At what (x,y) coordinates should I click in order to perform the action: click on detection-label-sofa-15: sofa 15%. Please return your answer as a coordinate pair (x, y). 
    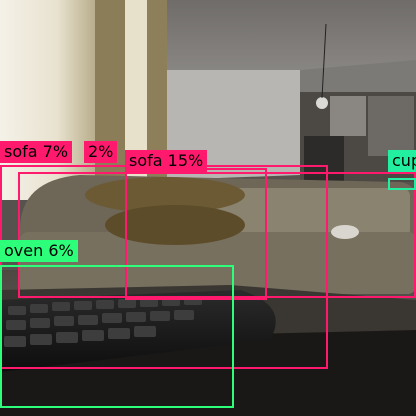
    Looking at the image, I should click on (166, 161).